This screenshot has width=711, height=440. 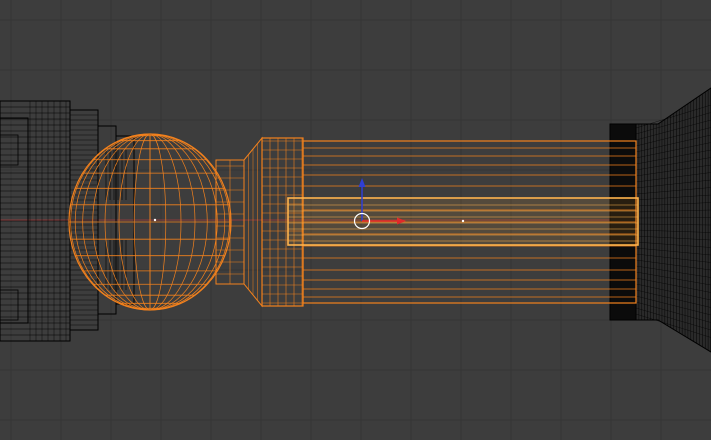 I want to click on left-end-cap-mesh, so click(x=67, y=221).